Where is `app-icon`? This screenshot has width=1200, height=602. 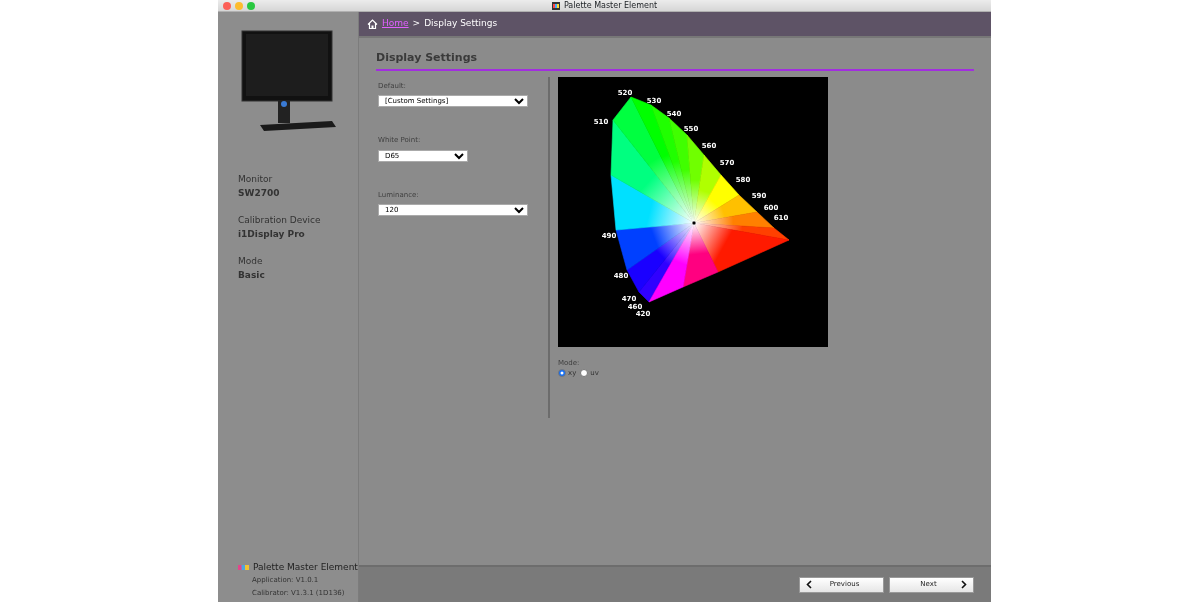
app-icon is located at coordinates (555, 5).